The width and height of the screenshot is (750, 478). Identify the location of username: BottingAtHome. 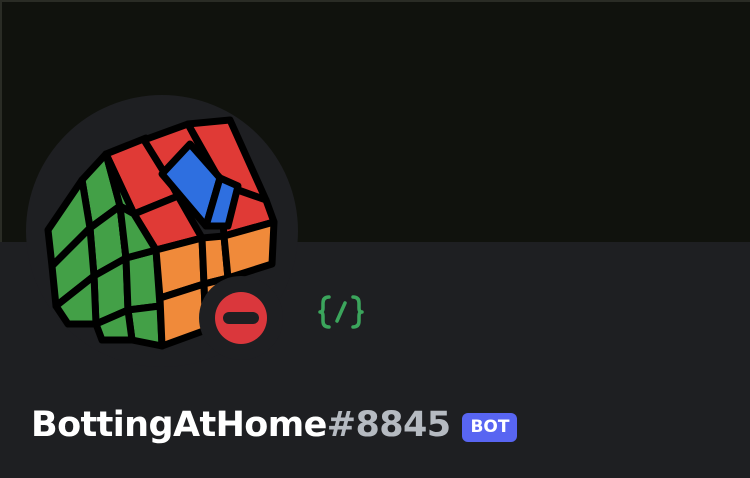
(179, 425).